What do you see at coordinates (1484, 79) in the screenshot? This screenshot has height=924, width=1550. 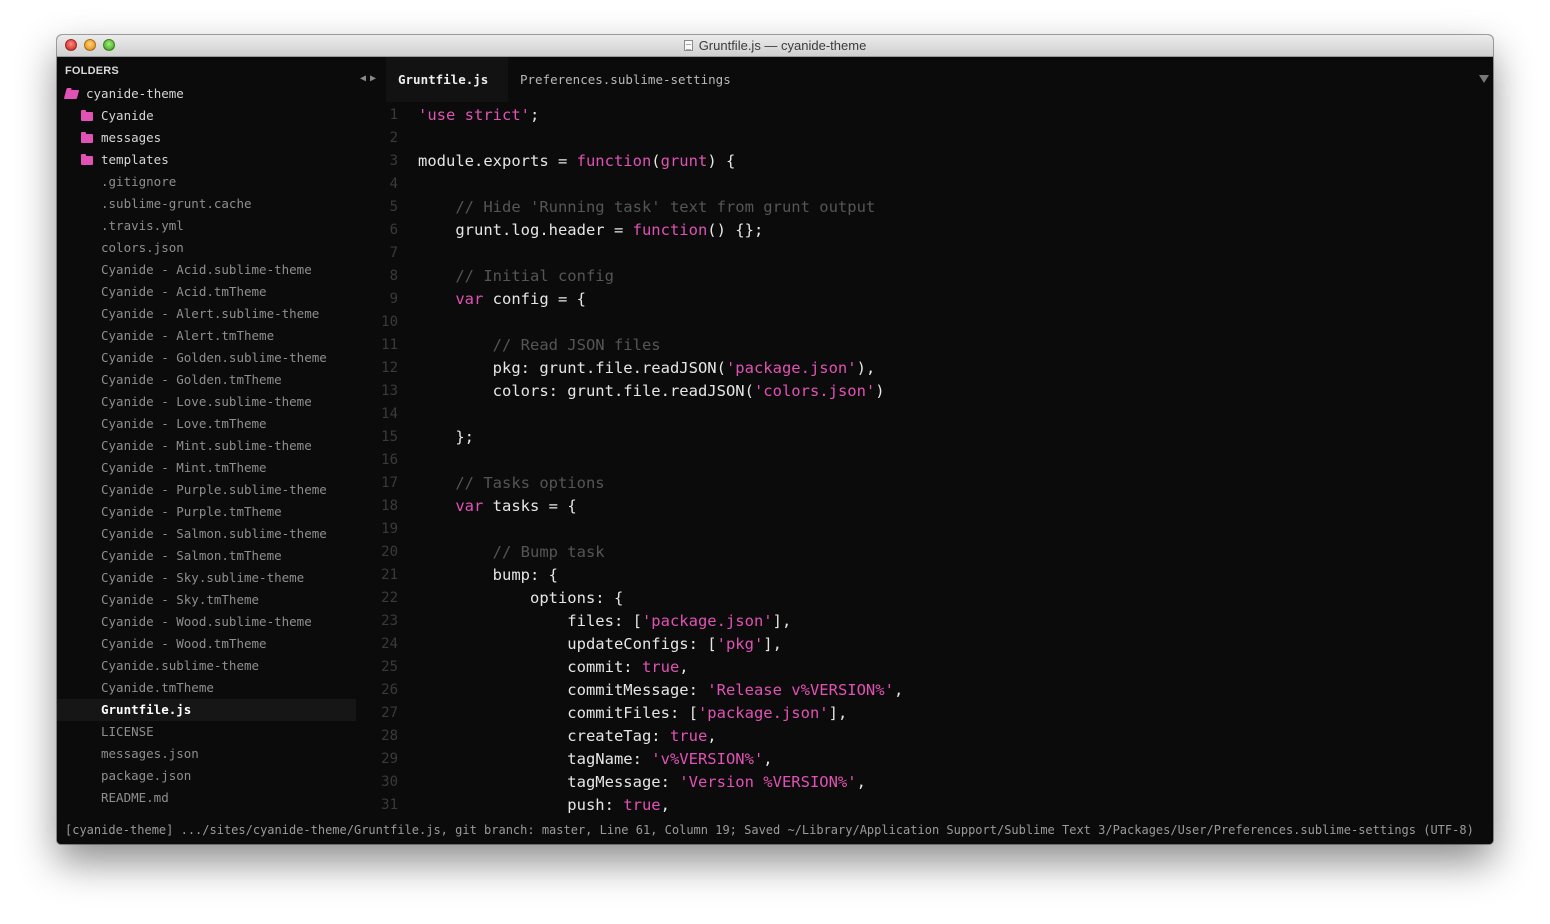 I see `tab-list-dropdown-icon` at bounding box center [1484, 79].